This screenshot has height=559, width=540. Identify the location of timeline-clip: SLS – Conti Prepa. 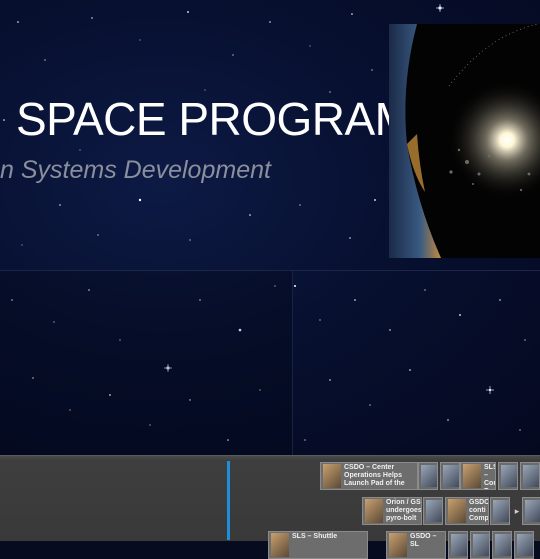
(478, 476).